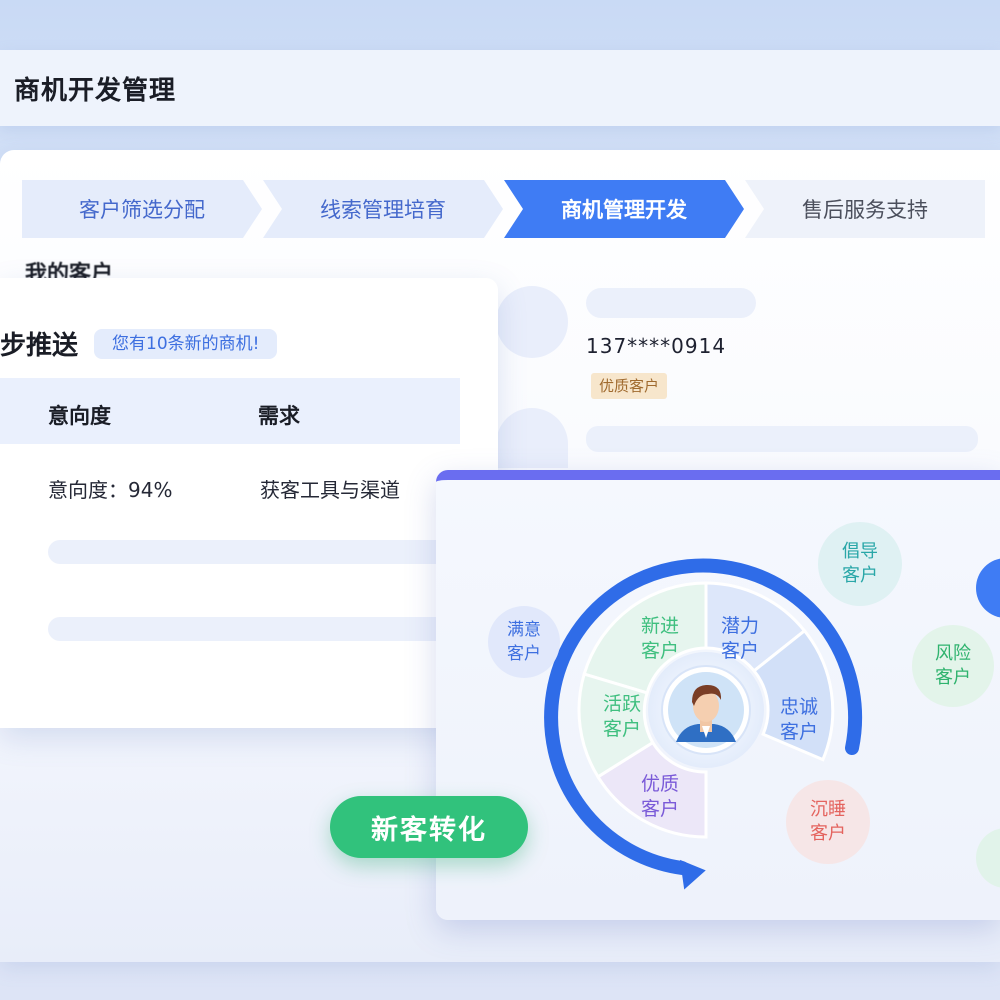  Describe the element at coordinates (865, 209) in the screenshot. I see `step-after-sales: 售后服务支持` at that location.